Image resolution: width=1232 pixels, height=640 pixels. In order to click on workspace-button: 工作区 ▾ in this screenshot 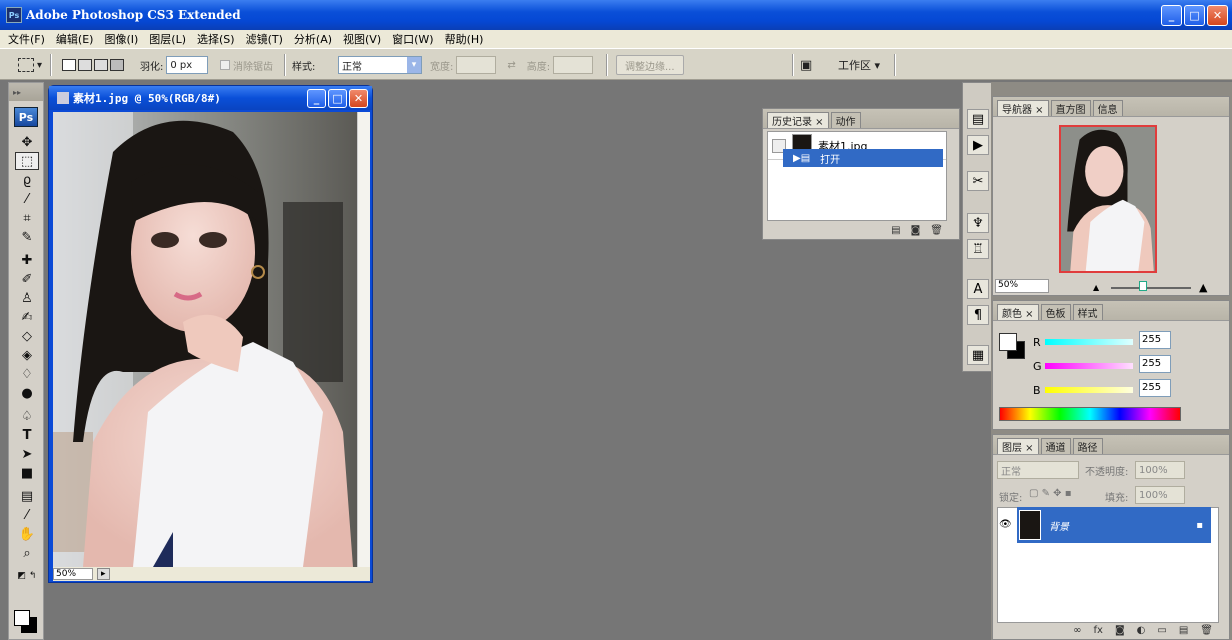, I will do `click(859, 65)`.